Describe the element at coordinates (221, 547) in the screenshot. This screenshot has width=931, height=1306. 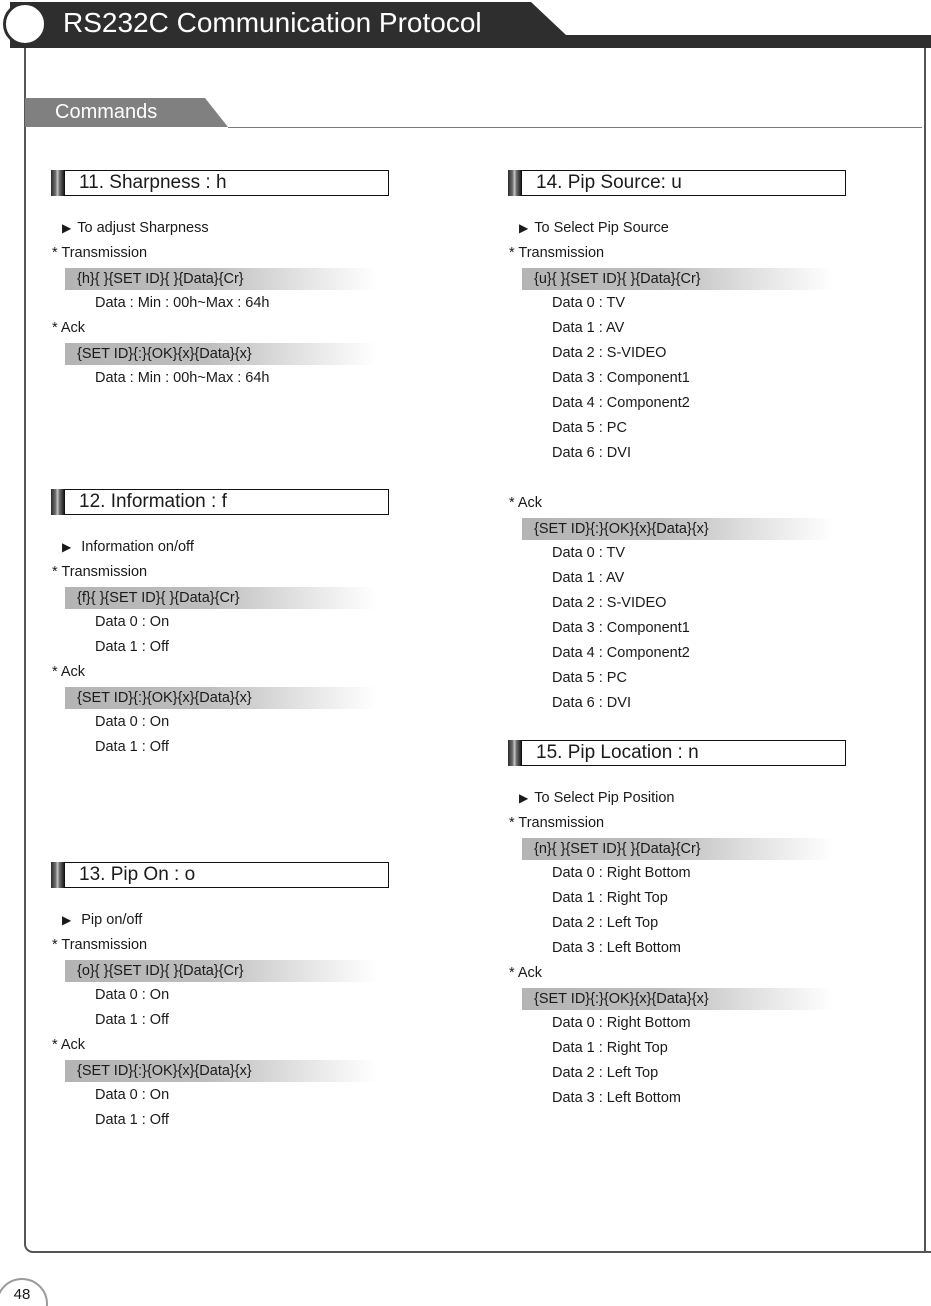
I see `section-description: ▶ Information on/off` at that location.